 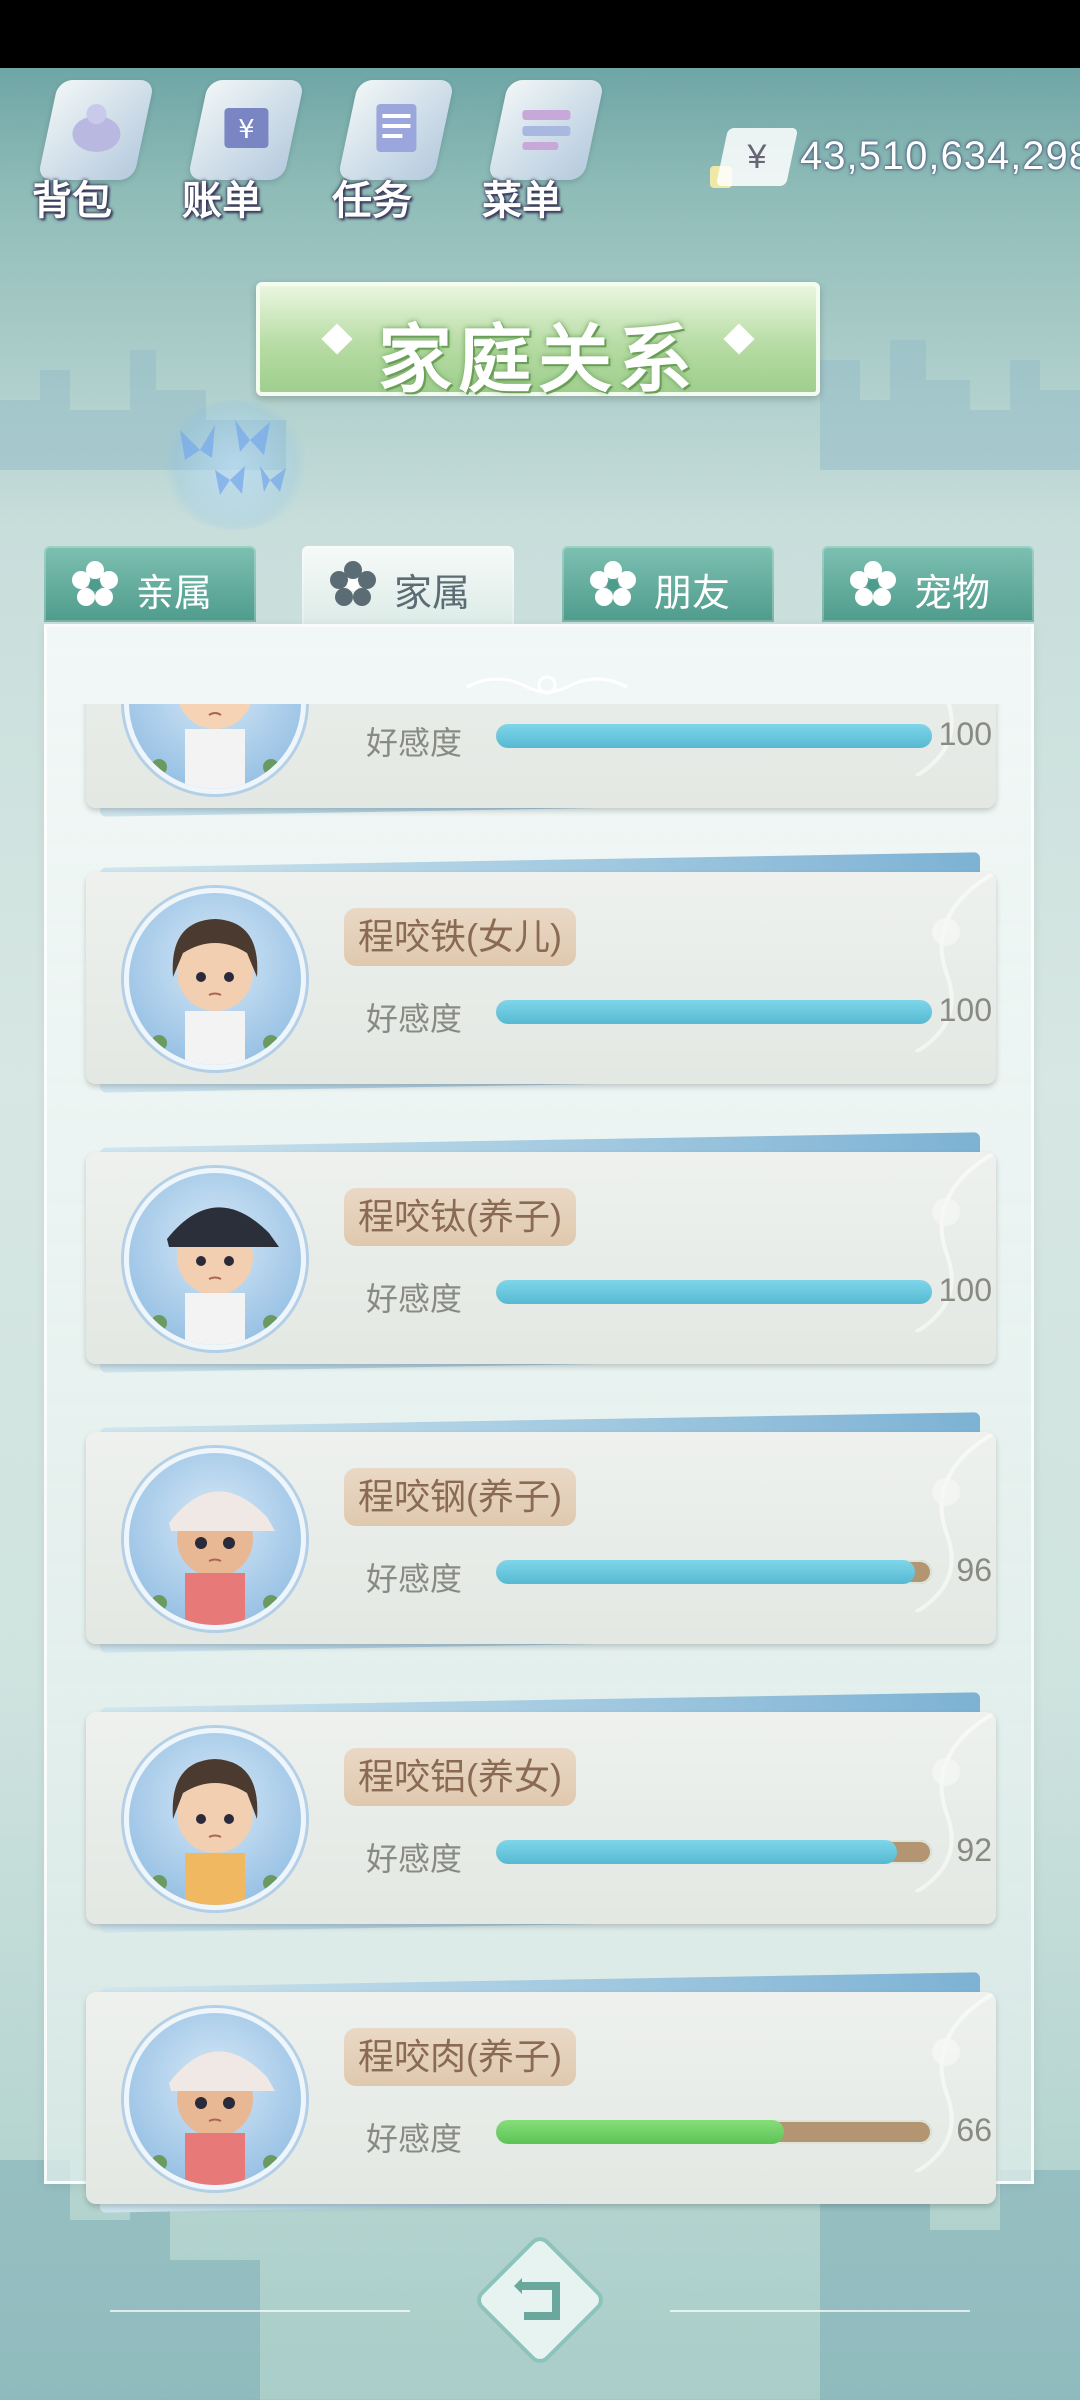 I want to click on tab-pets-label: 宠物, so click(x=952, y=594).